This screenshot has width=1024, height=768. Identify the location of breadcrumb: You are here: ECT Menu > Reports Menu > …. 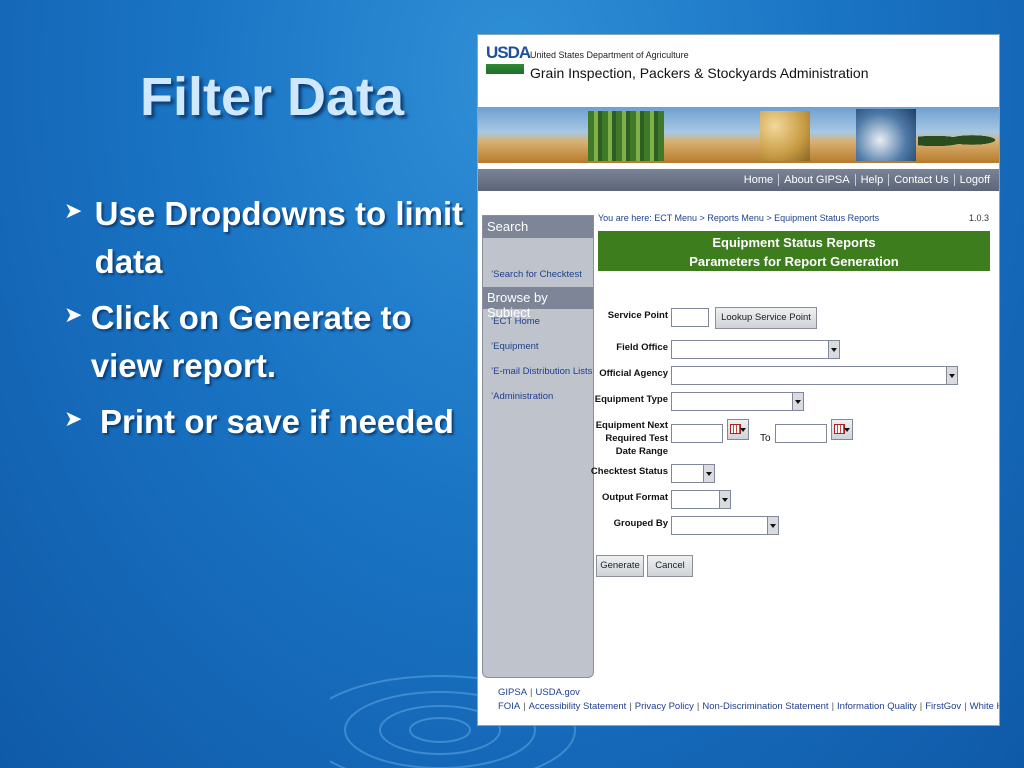
(738, 218).